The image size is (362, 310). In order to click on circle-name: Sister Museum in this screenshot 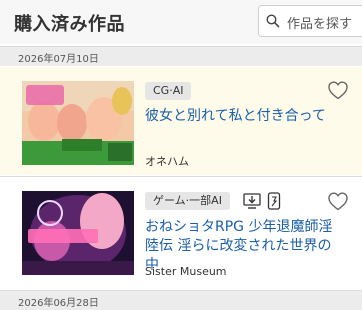, I will do `click(186, 271)`.